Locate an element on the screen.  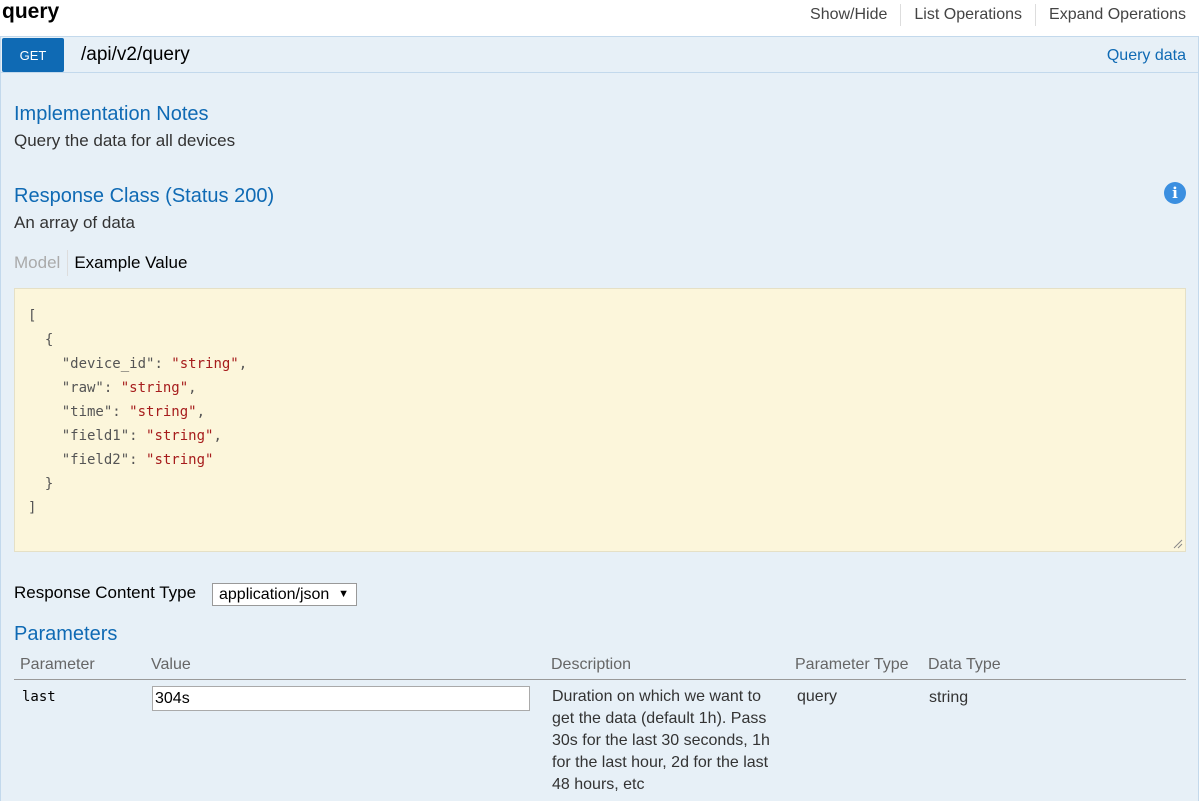
operation-heading: GET /api/v2/query Query data is located at coordinates (599, 55).